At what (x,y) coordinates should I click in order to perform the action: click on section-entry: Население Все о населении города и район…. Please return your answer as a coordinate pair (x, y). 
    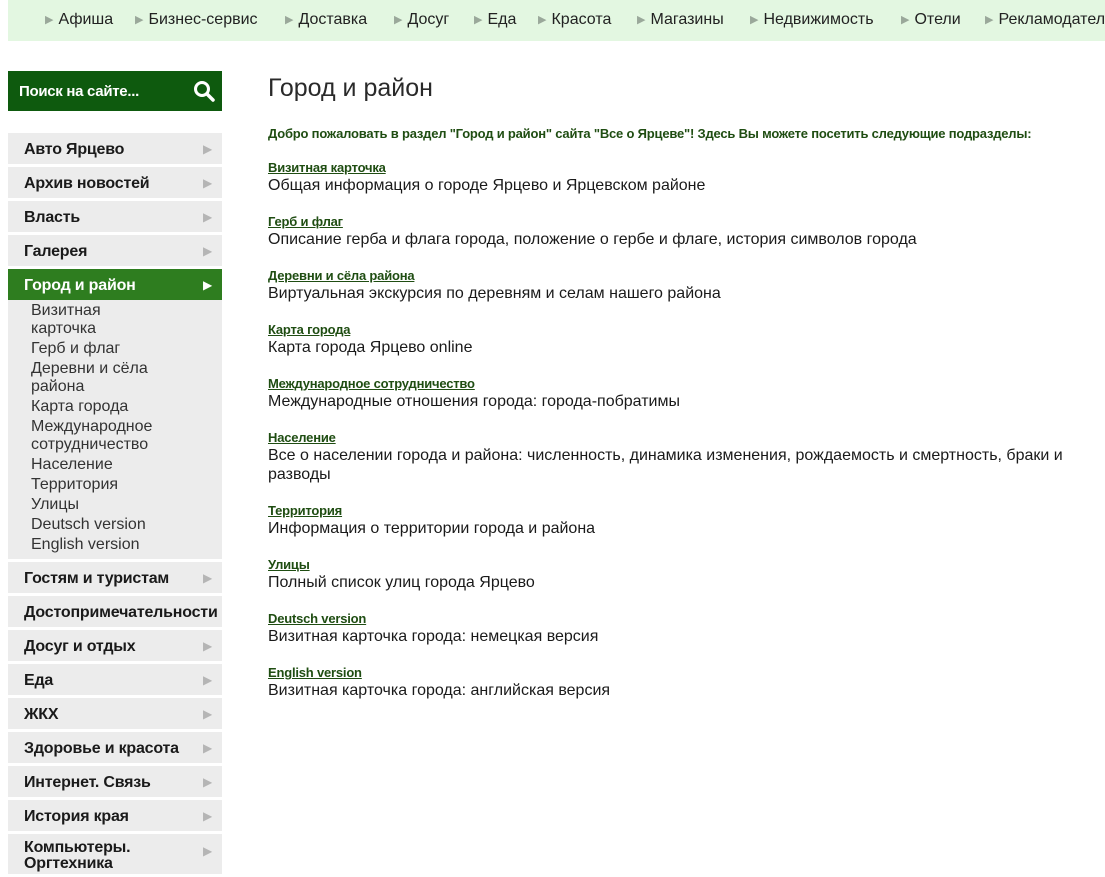
    Looking at the image, I should click on (678, 457).